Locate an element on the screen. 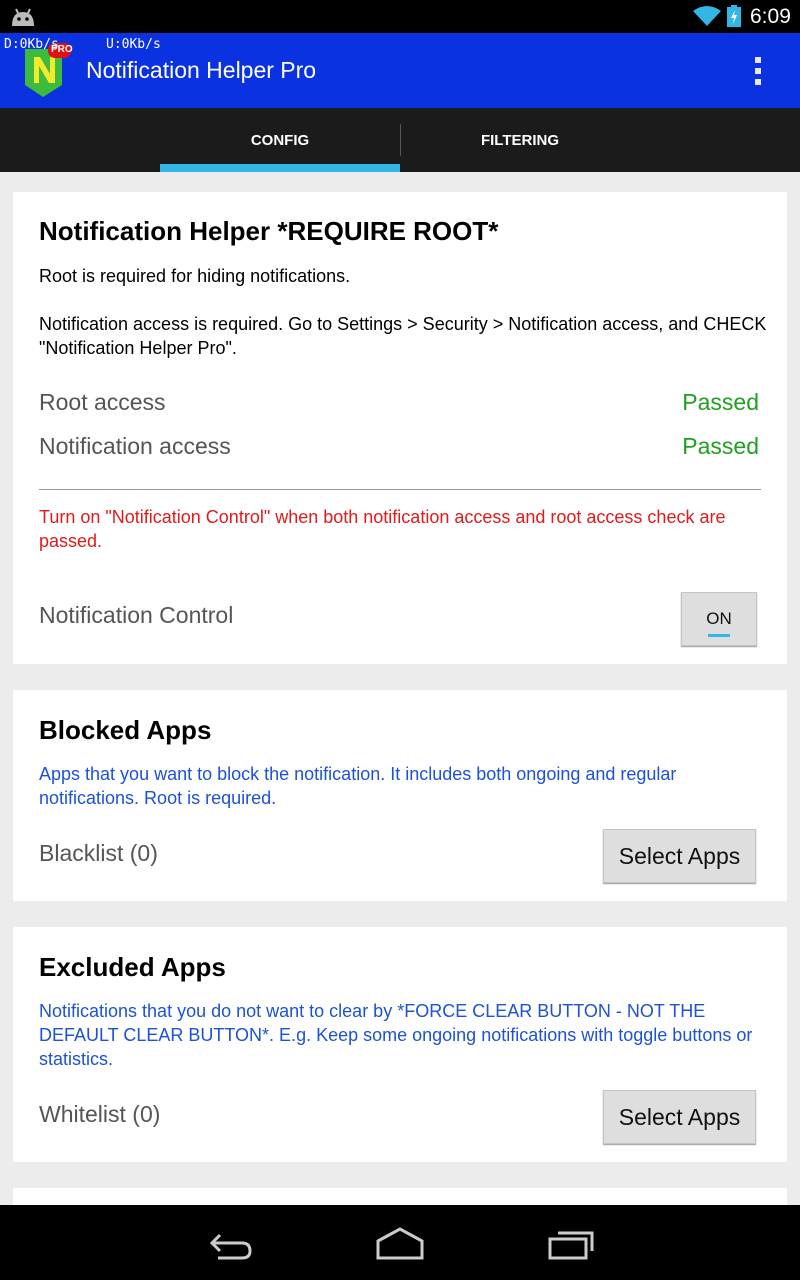 The width and height of the screenshot is (800, 1280). back-icon is located at coordinates (230, 1244).